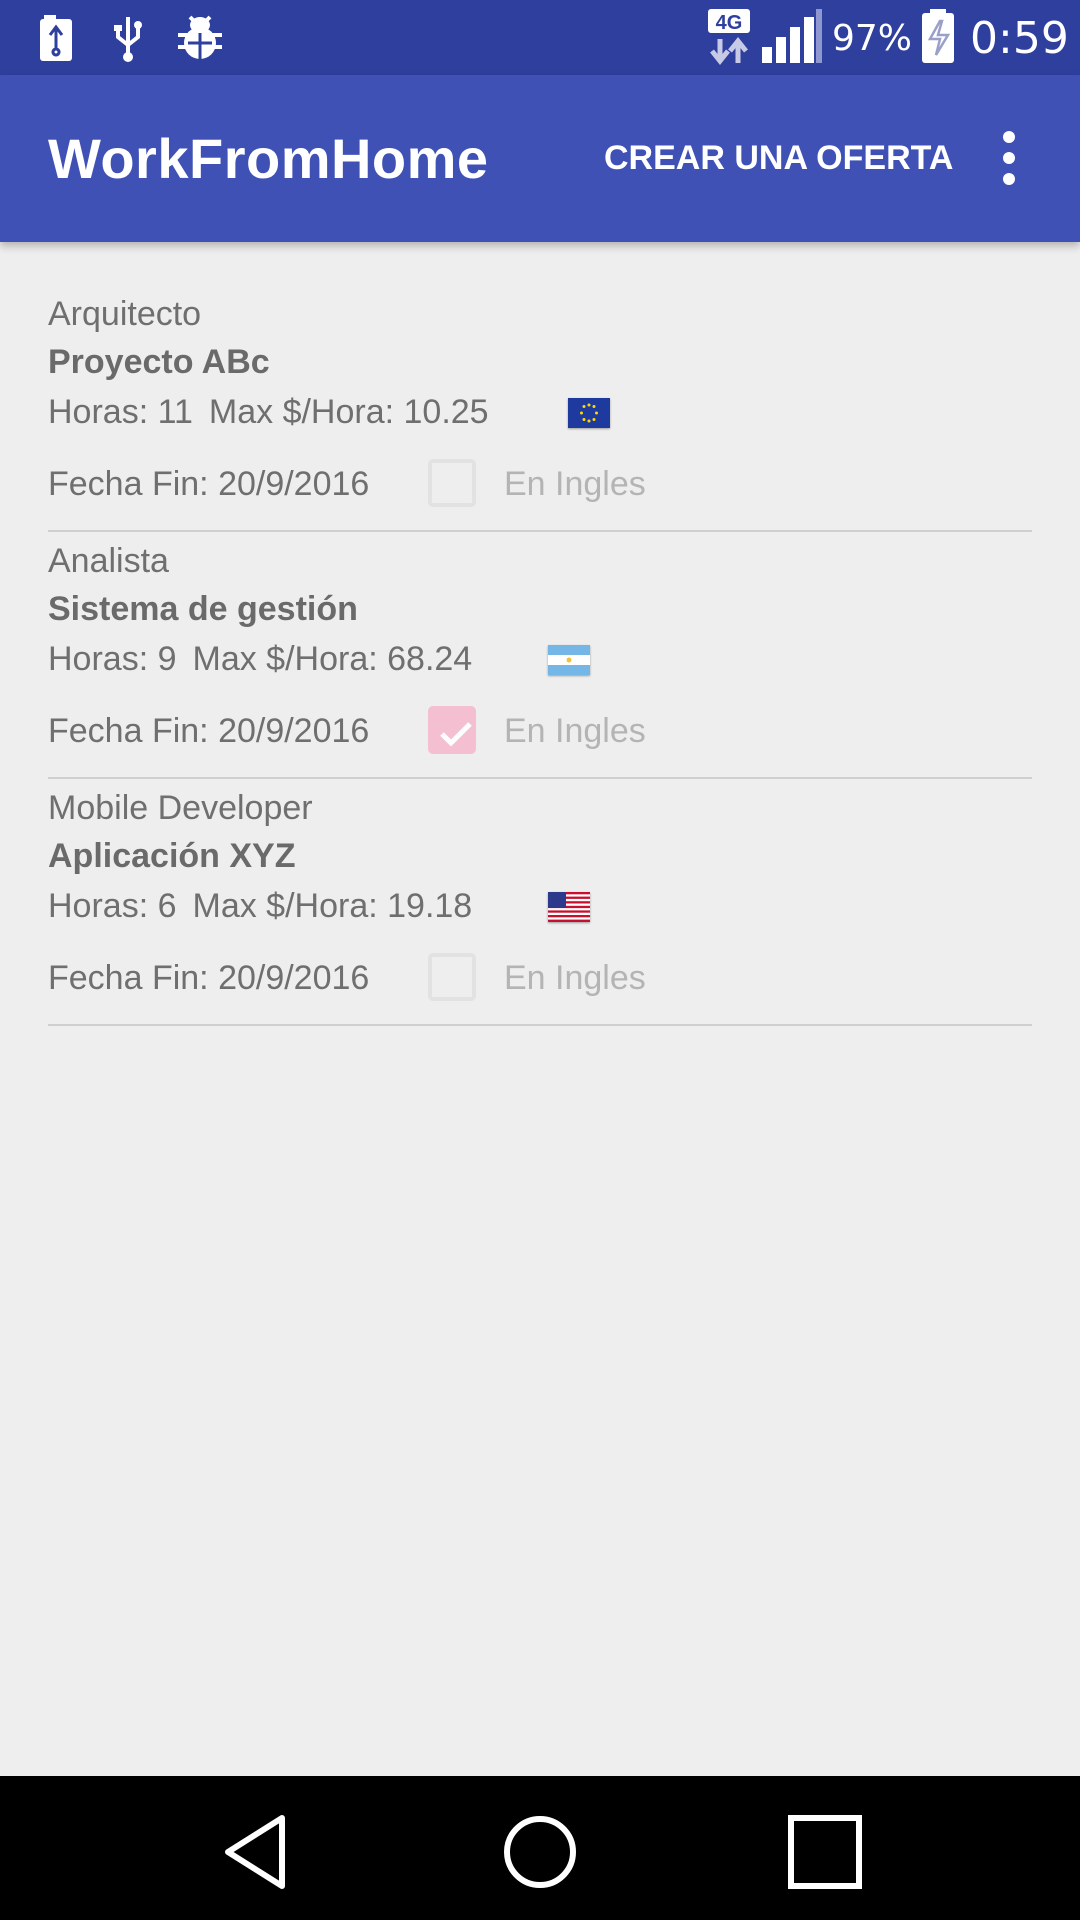  I want to click on recents-icon, so click(825, 1852).